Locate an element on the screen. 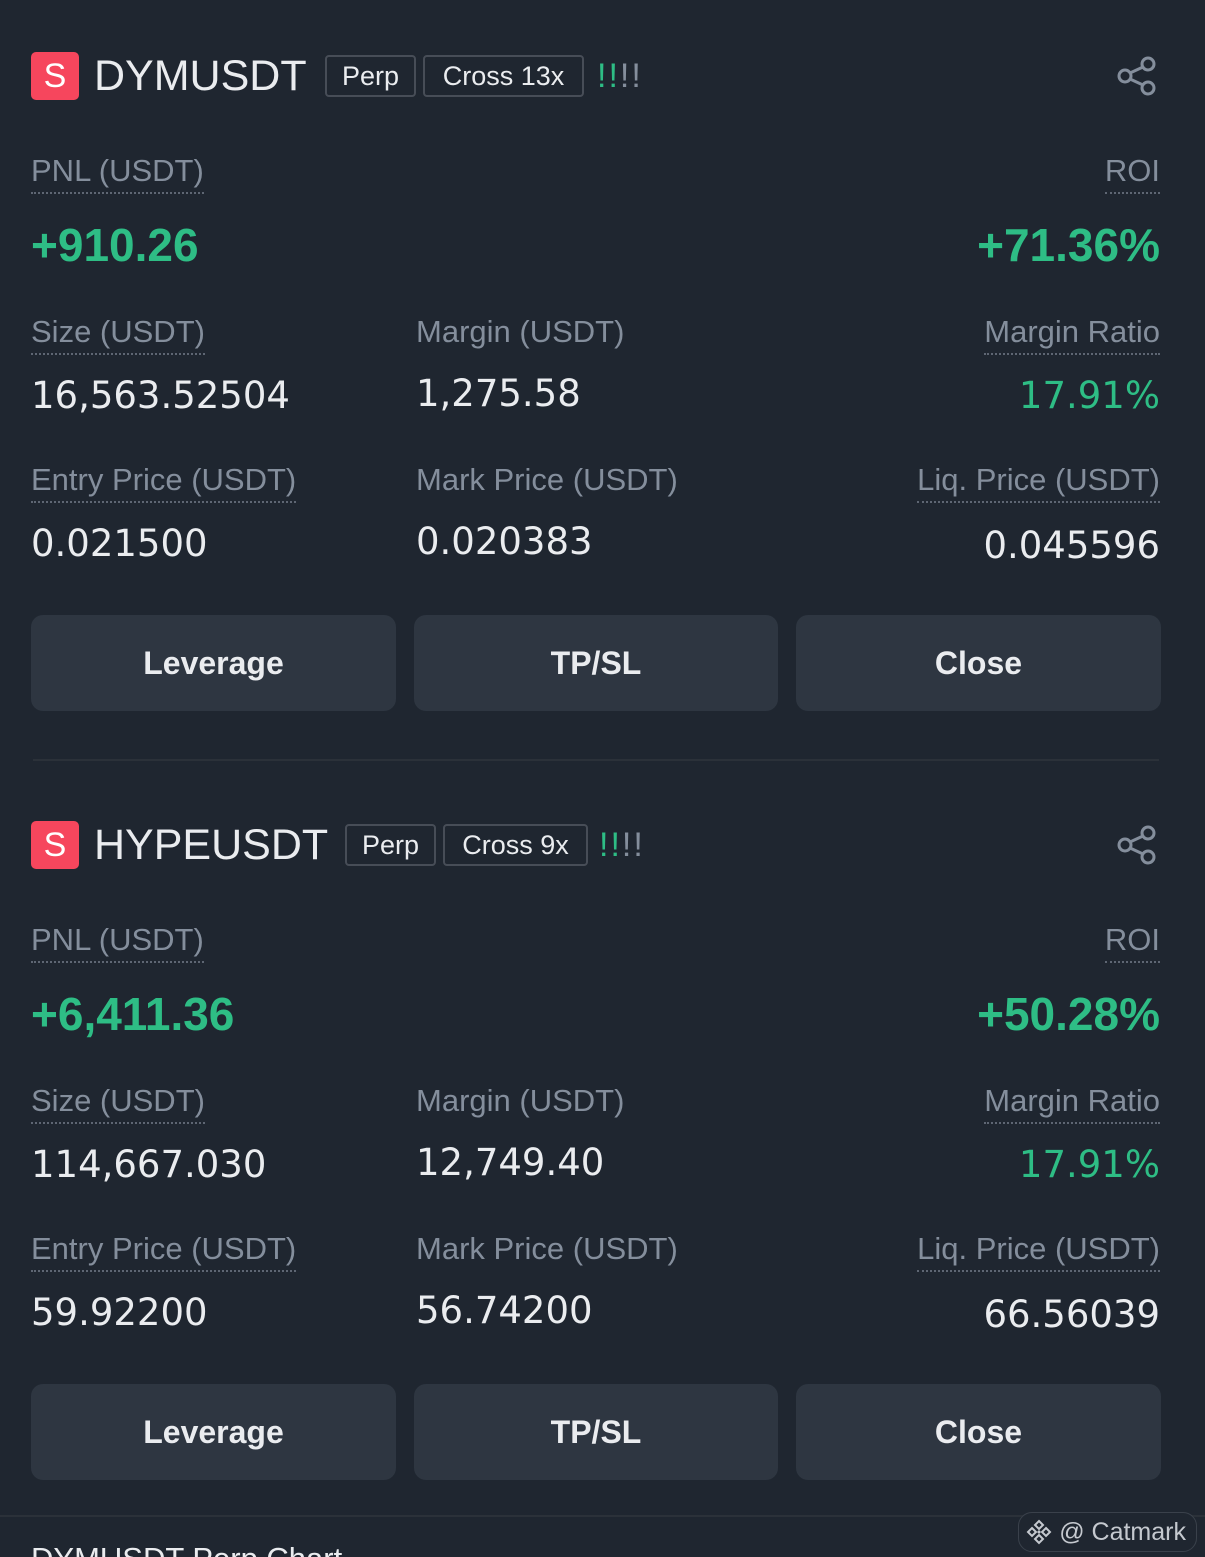 The height and width of the screenshot is (1557, 1205). entry-price-value: 59.92200 is located at coordinates (119, 1312).